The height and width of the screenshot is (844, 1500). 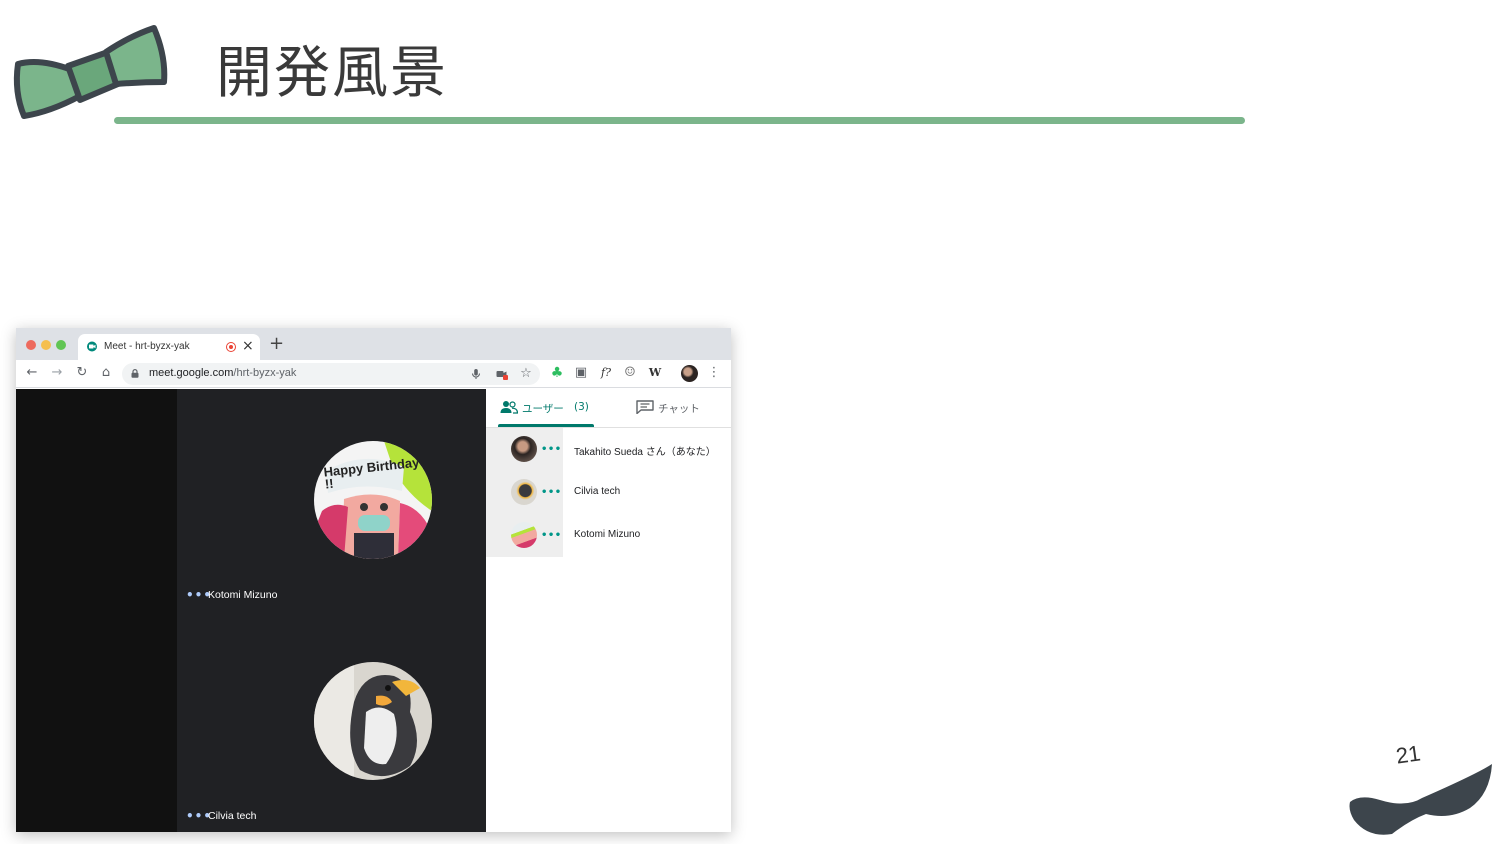 What do you see at coordinates (630, 373) in the screenshot?
I see `ghost-icon: ☺` at bounding box center [630, 373].